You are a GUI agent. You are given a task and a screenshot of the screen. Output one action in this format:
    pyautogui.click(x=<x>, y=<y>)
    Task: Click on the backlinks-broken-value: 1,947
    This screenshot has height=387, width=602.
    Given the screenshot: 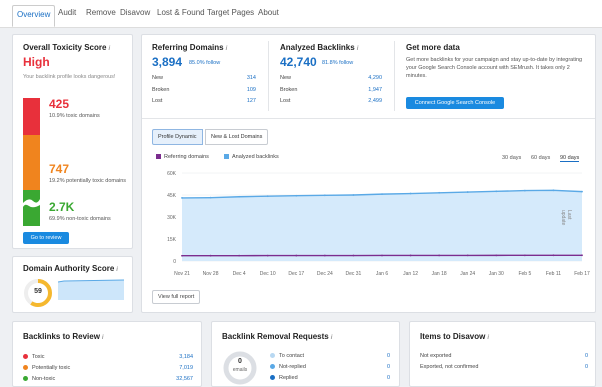 What is the action you would take?
    pyautogui.click(x=369, y=90)
    